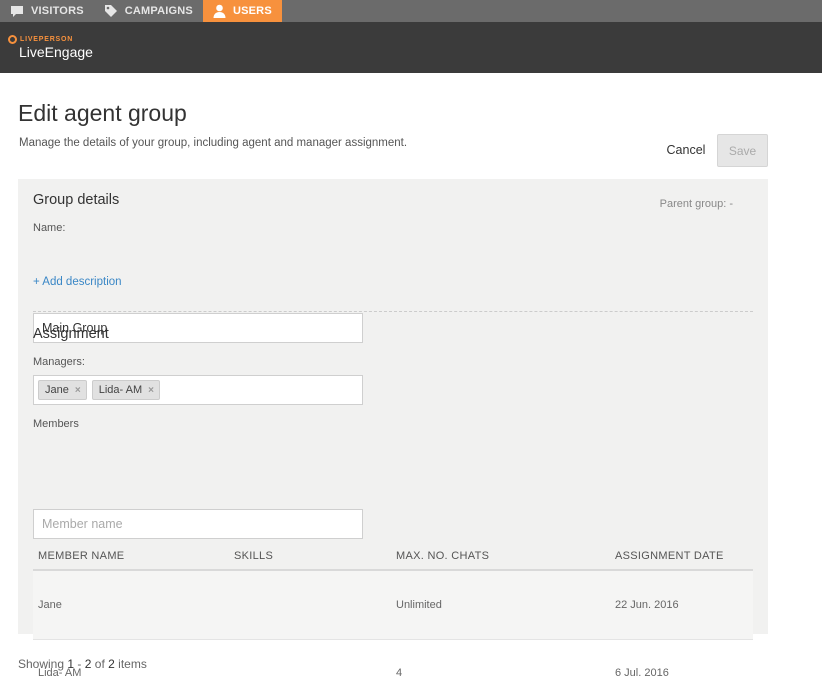 This screenshot has width=822, height=676. I want to click on members-label: Members, so click(56, 424).